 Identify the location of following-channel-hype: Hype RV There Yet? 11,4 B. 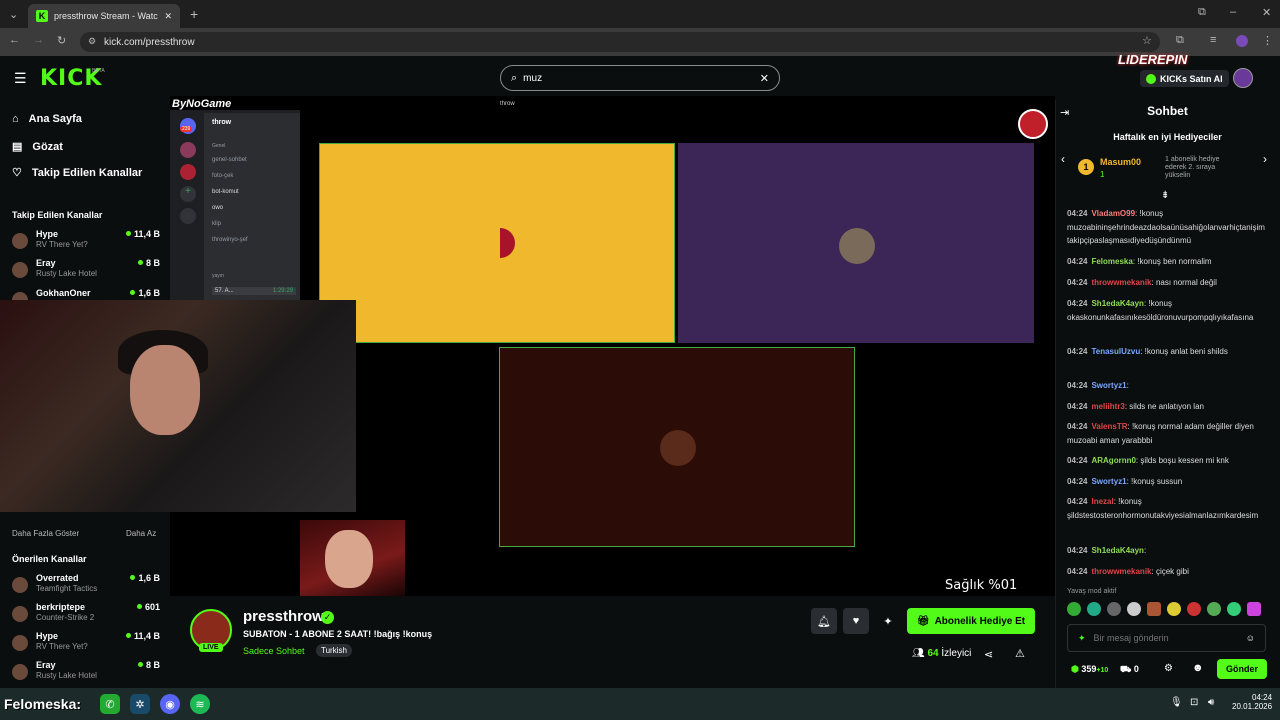
(86, 242).